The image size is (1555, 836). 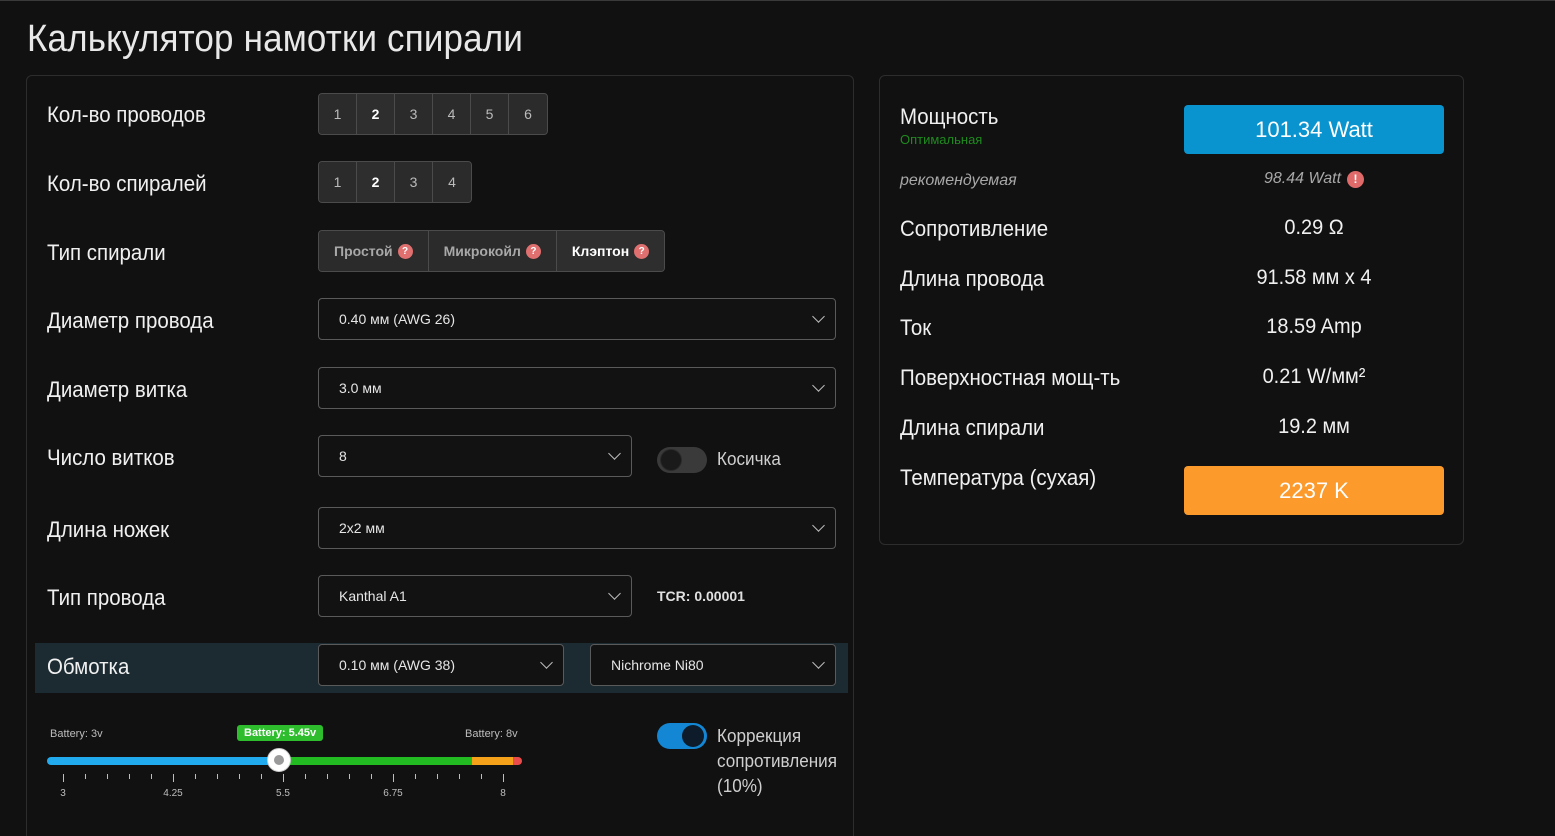 I want to click on wraps-select: 8, so click(x=475, y=456).